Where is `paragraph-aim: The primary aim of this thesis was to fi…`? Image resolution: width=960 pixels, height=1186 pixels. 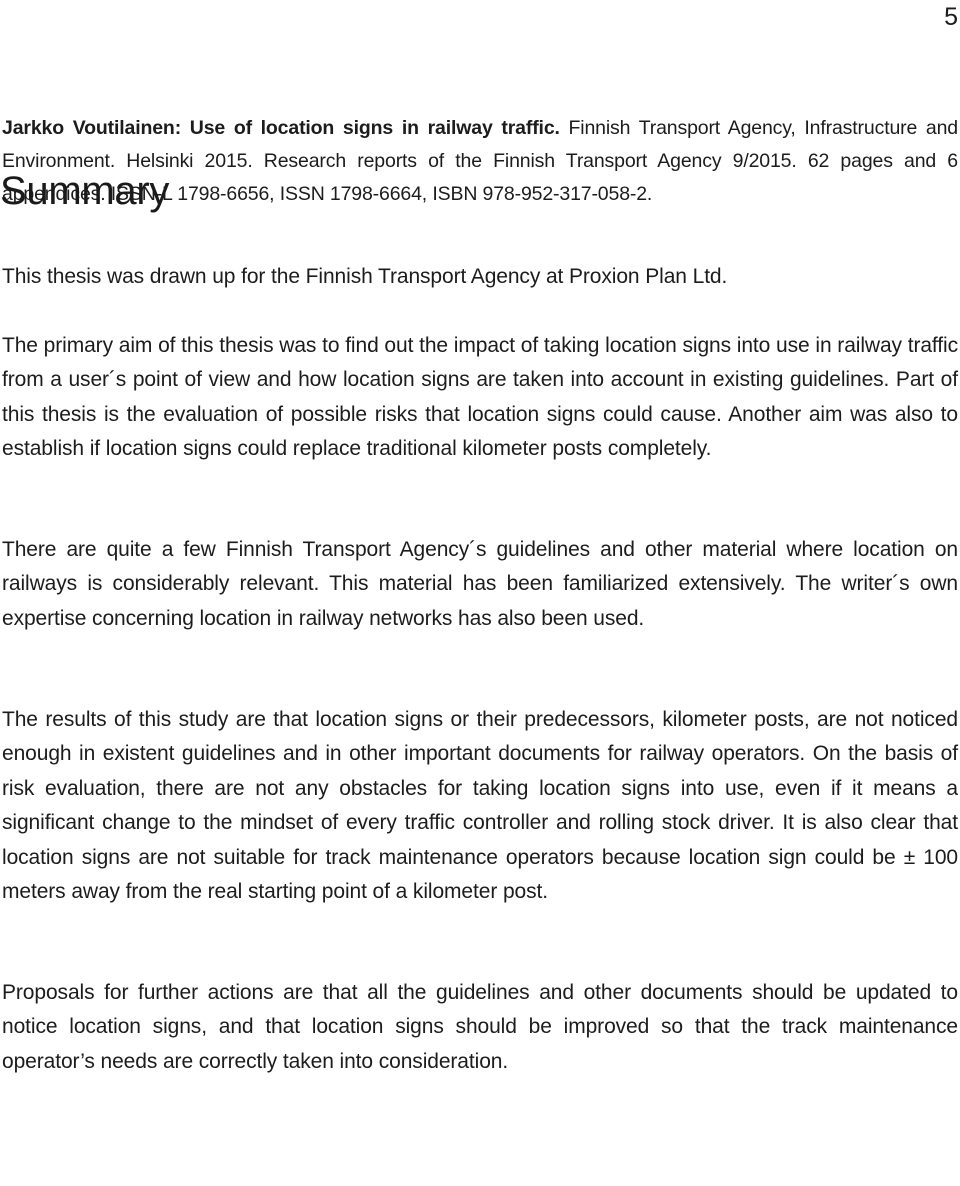 paragraph-aim: The primary aim of this thesis was to fi… is located at coordinates (480, 397).